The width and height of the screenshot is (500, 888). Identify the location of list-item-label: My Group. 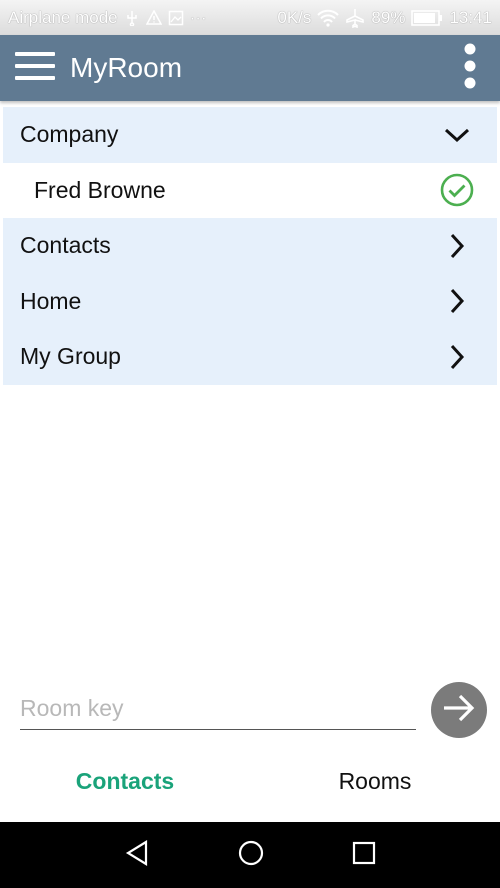
(70, 356).